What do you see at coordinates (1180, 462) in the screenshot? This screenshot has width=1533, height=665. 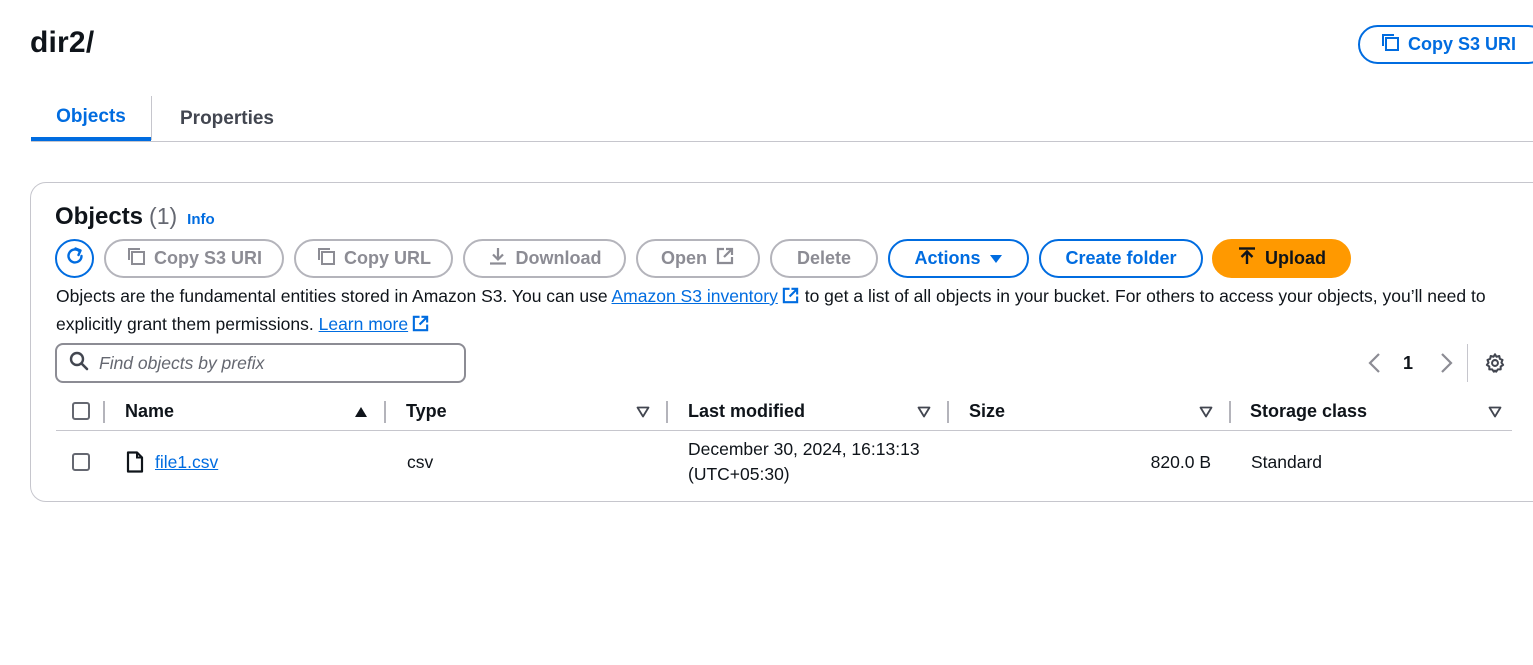 I see `file-size: 820.0 B` at bounding box center [1180, 462].